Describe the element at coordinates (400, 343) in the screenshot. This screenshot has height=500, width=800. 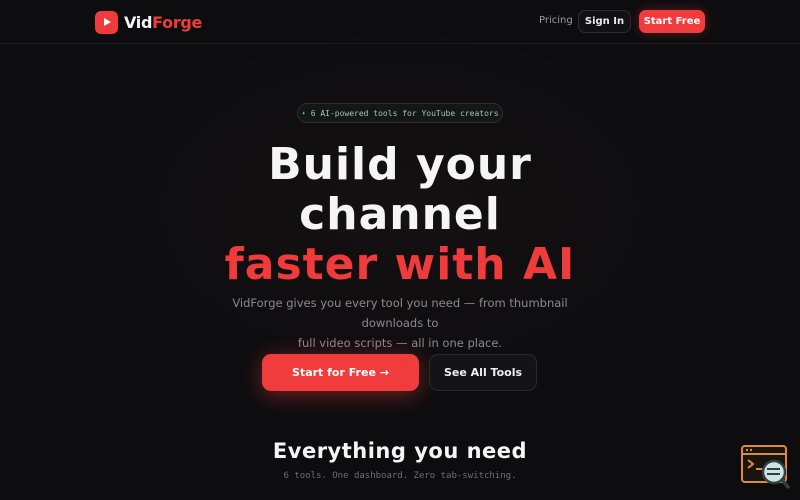
I see `subtitle-line-2: full video scripts — all in one place.` at that location.